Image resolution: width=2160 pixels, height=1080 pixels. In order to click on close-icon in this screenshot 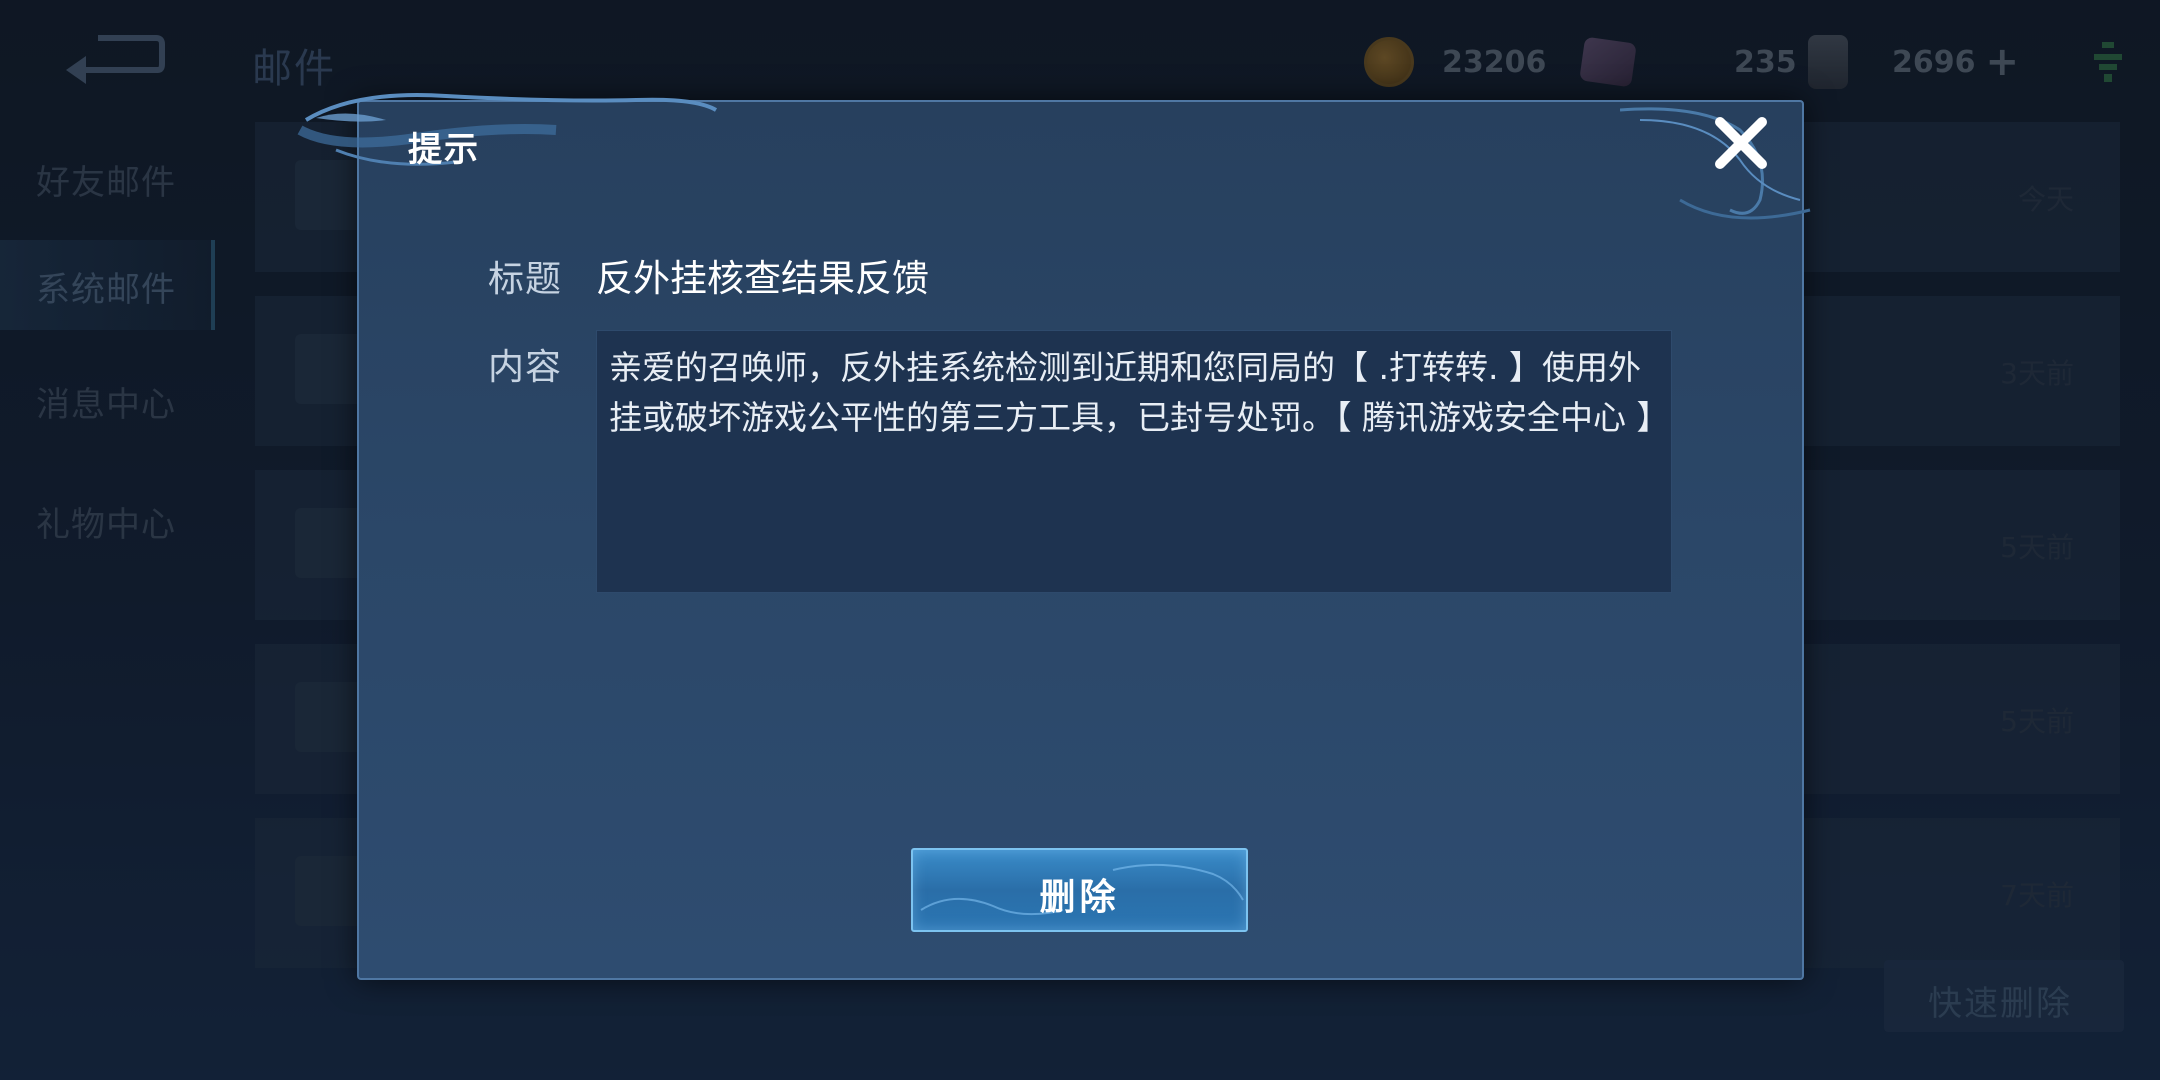, I will do `click(1741, 143)`.